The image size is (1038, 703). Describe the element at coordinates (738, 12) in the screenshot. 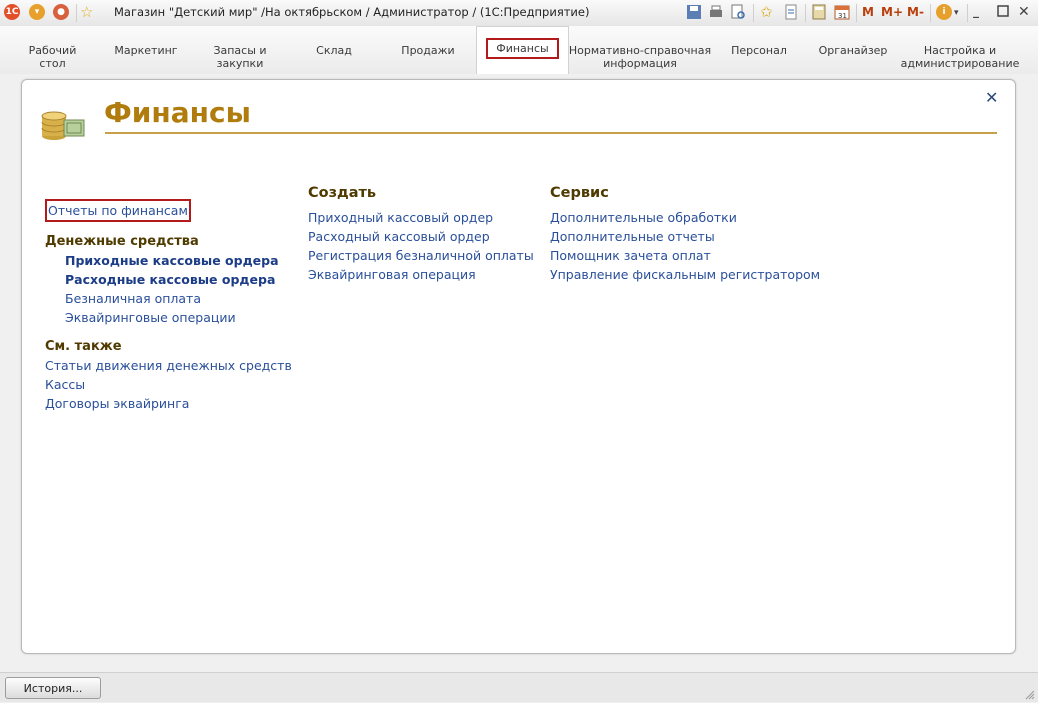

I see `print-preview-icon` at that location.